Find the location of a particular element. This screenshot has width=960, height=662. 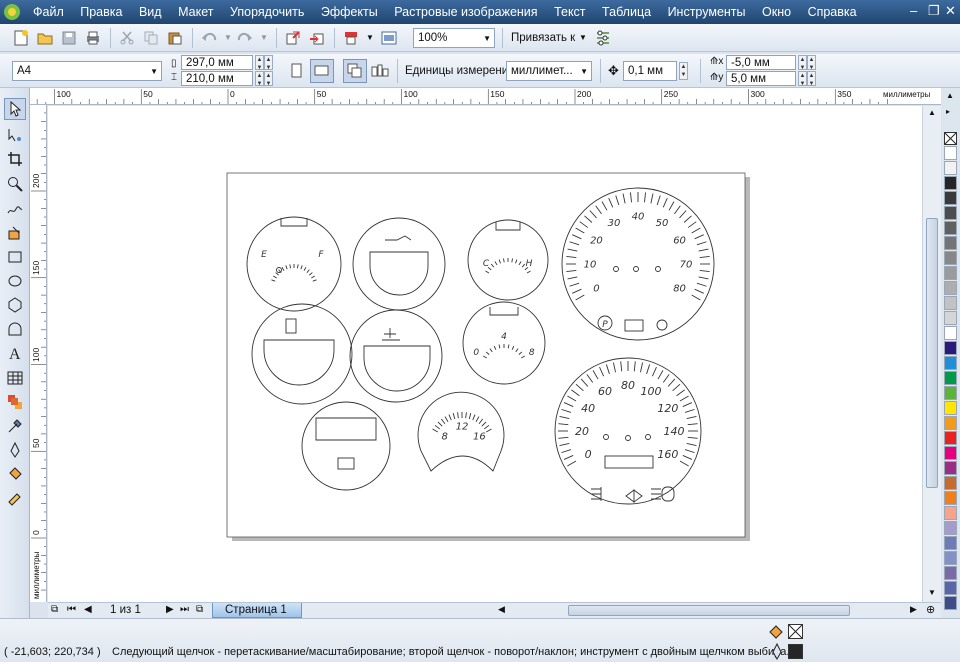

menu-effects: Эффекты is located at coordinates (349, 12).